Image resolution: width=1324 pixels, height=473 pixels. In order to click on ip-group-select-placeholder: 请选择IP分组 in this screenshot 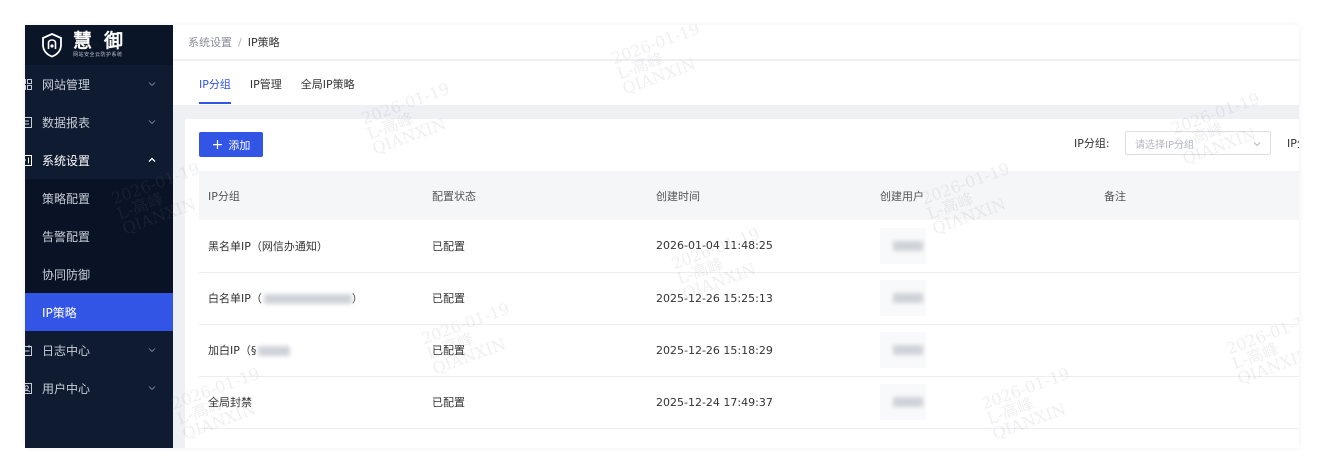, I will do `click(1164, 145)`.